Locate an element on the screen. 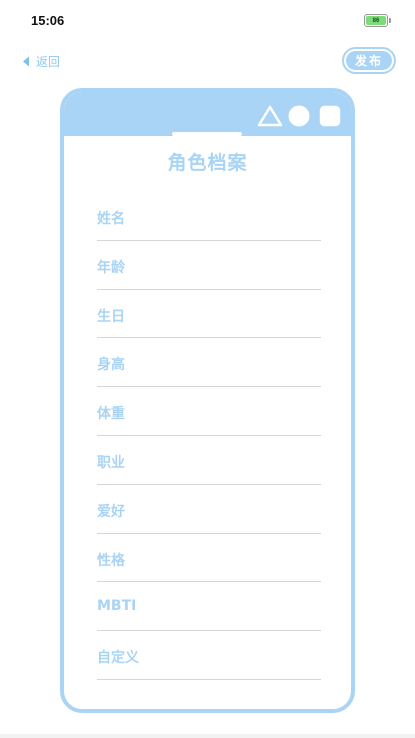 The height and width of the screenshot is (738, 415). back-button: 返回 is located at coordinates (41, 61).